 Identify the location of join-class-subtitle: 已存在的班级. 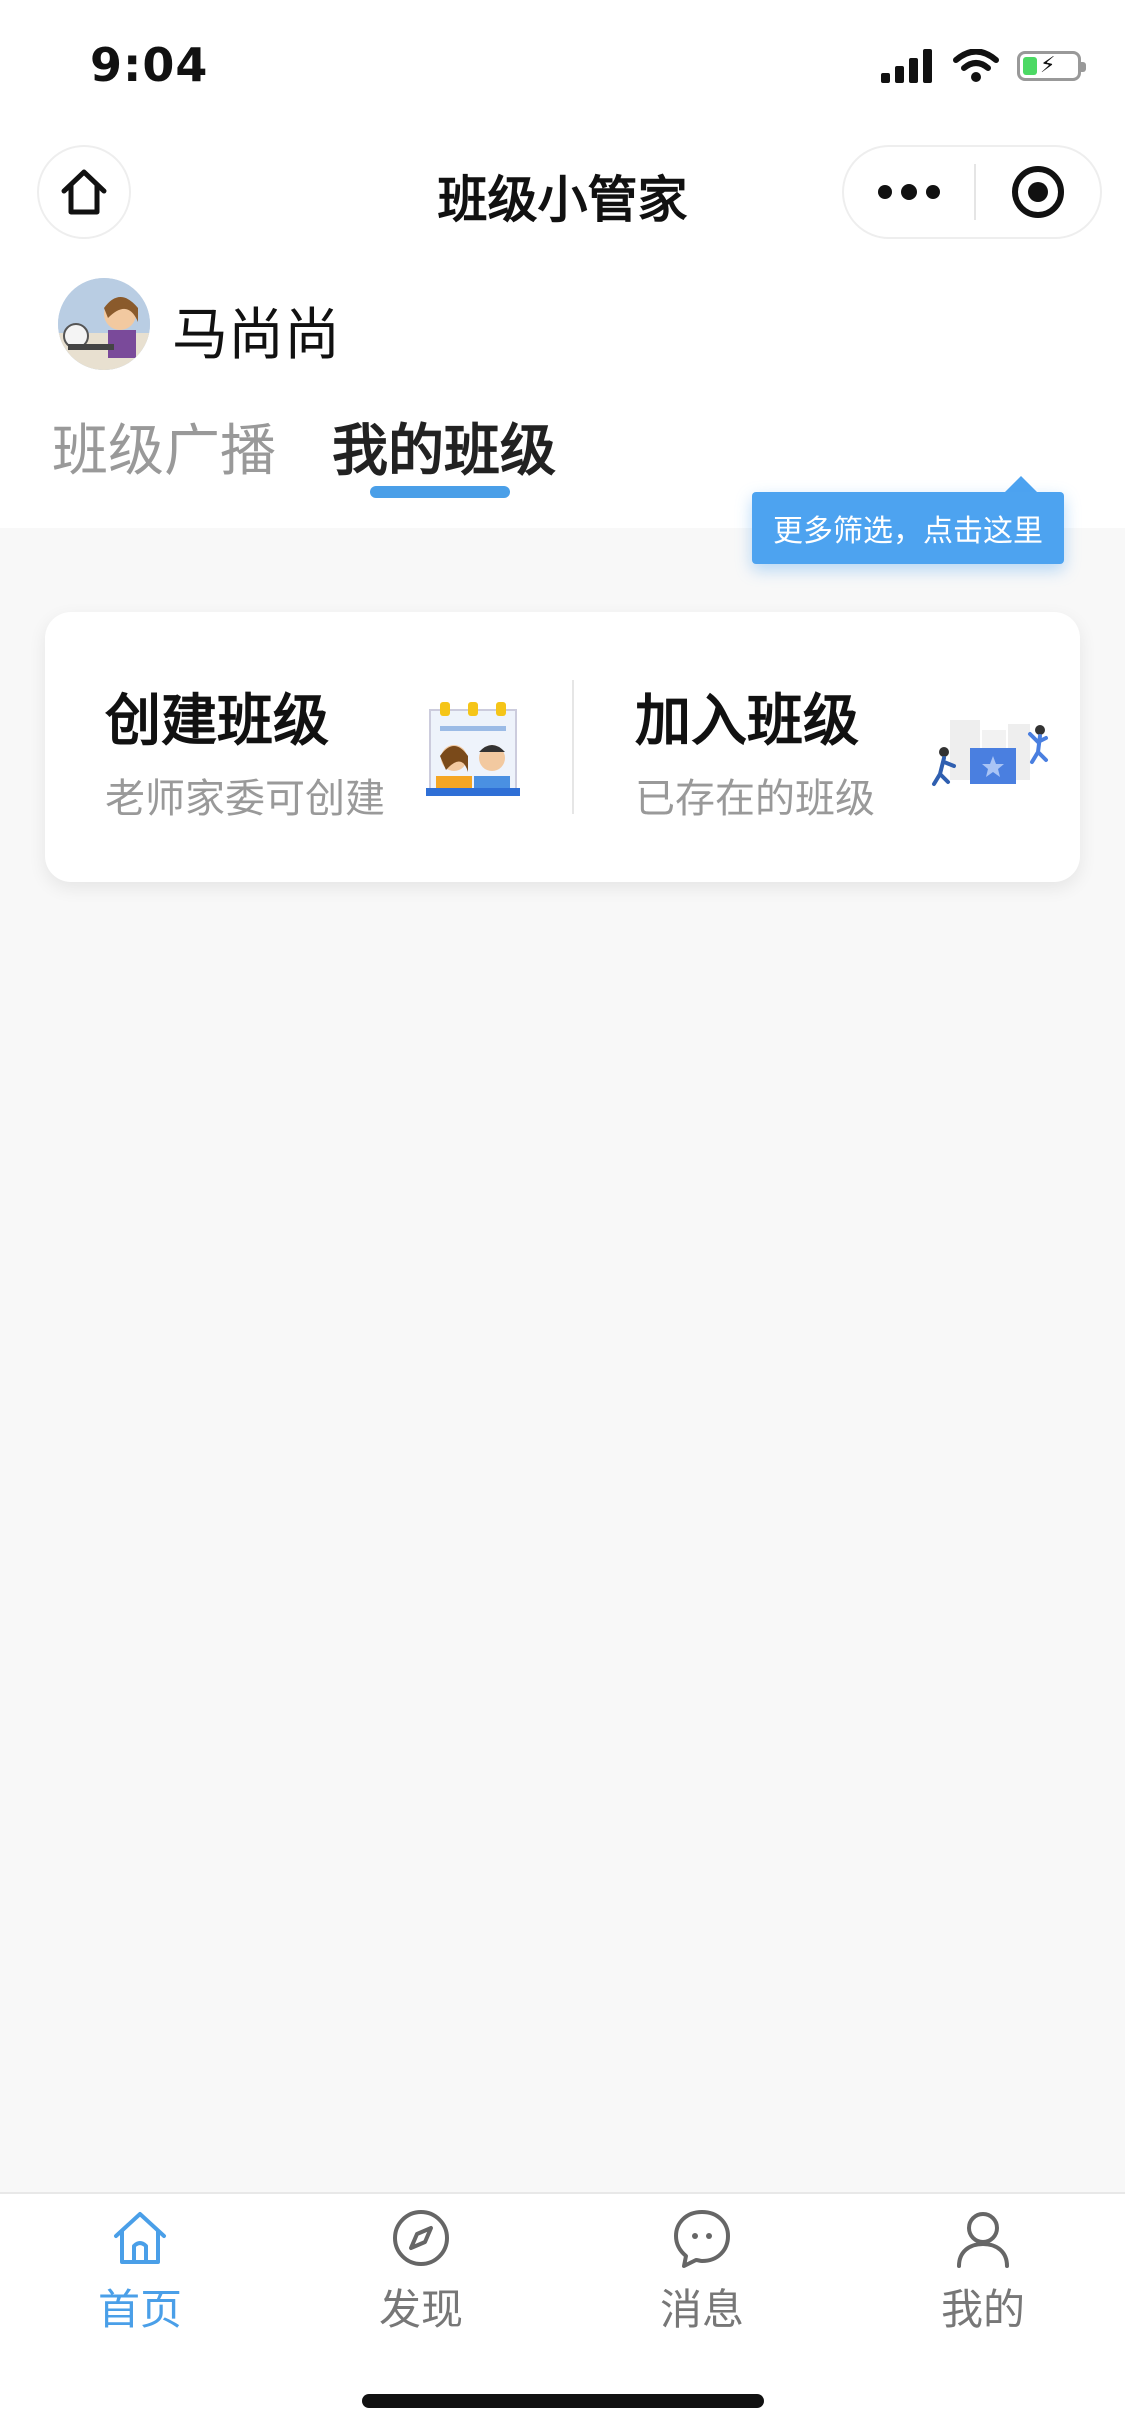
(755, 799).